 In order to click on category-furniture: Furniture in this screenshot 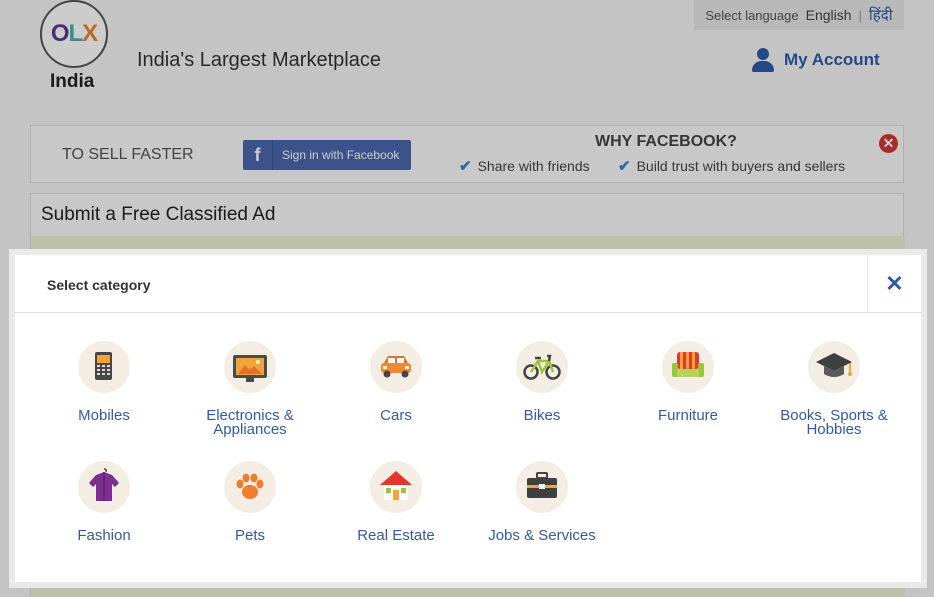, I will do `click(688, 382)`.